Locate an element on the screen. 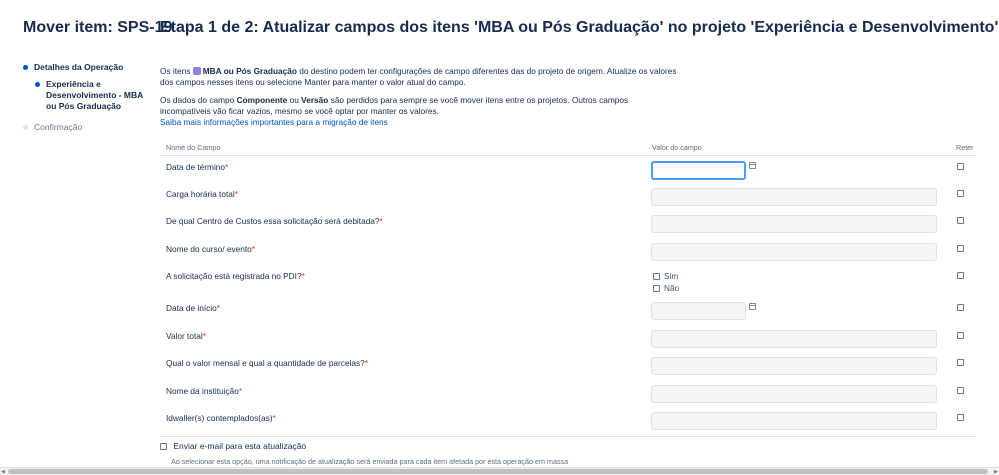 The image size is (999, 475). issue-type-icon is located at coordinates (196, 71).